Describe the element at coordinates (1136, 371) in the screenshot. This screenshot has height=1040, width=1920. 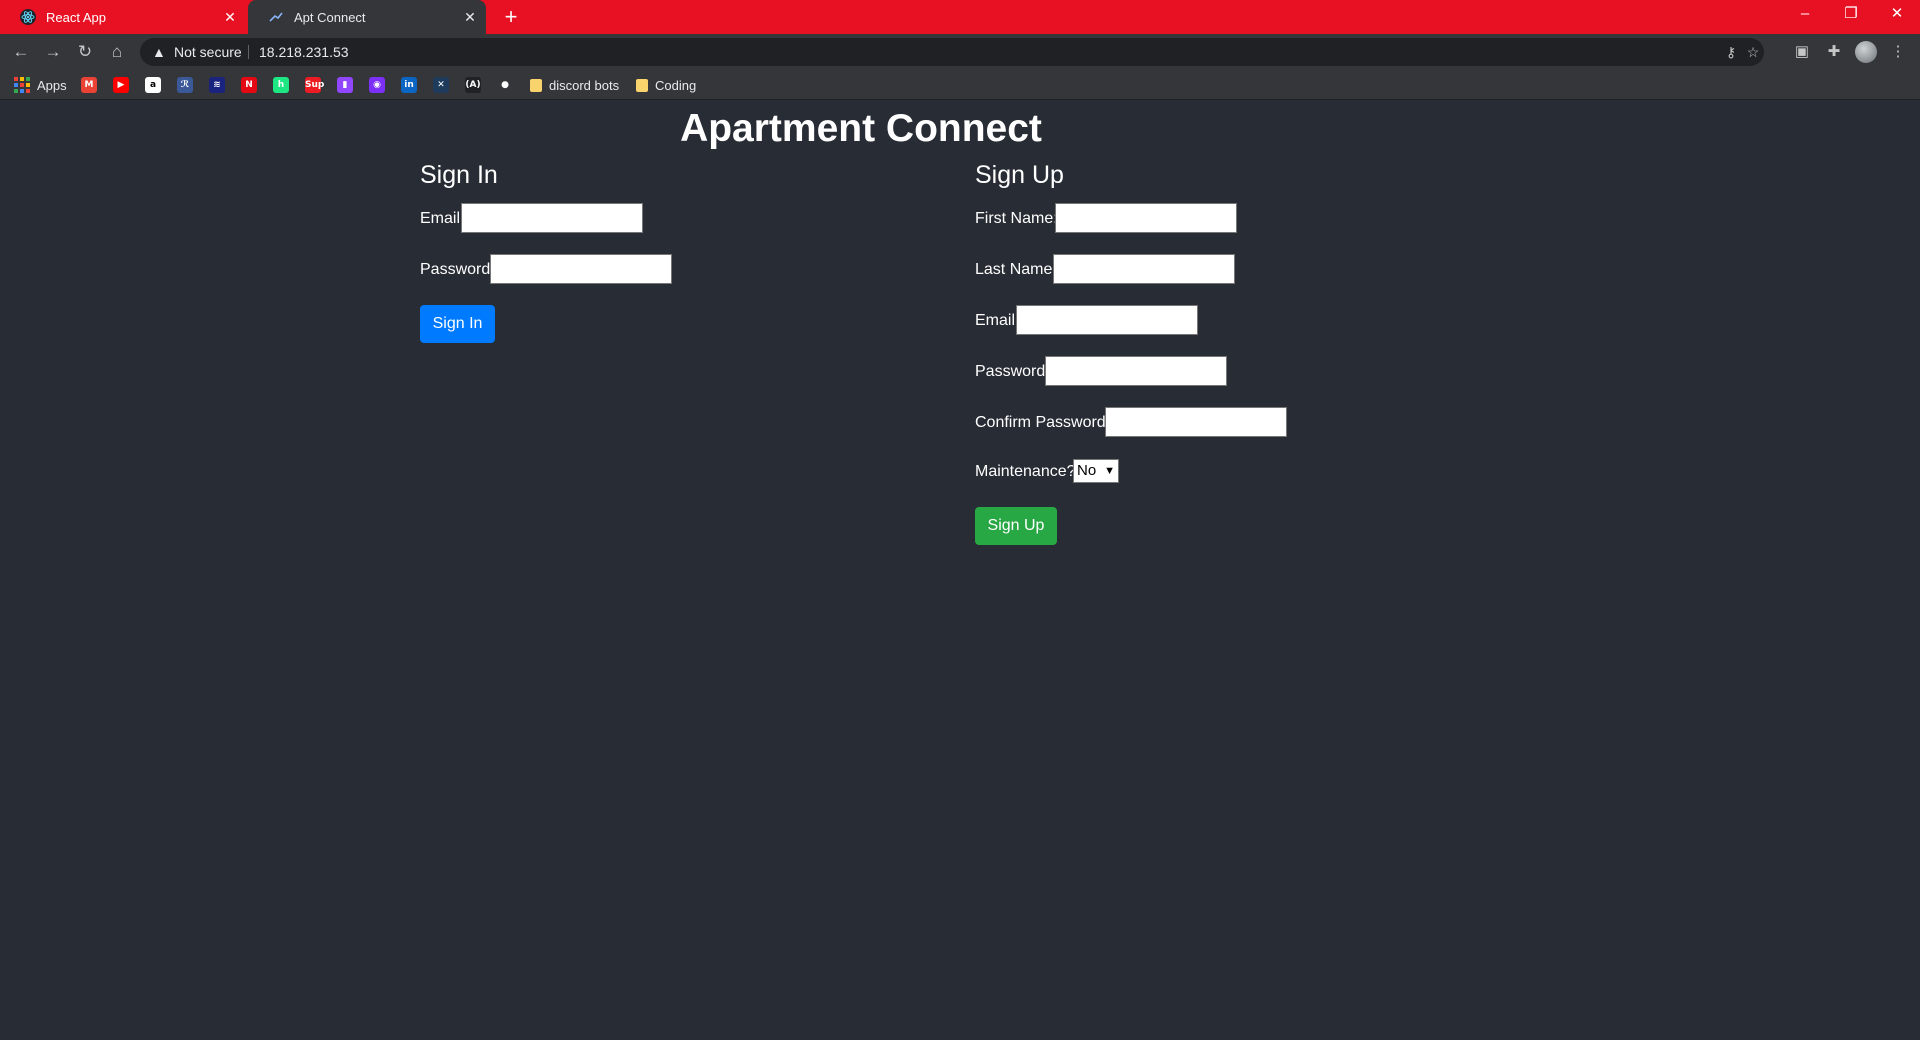
I see `sign-up-password-field` at that location.